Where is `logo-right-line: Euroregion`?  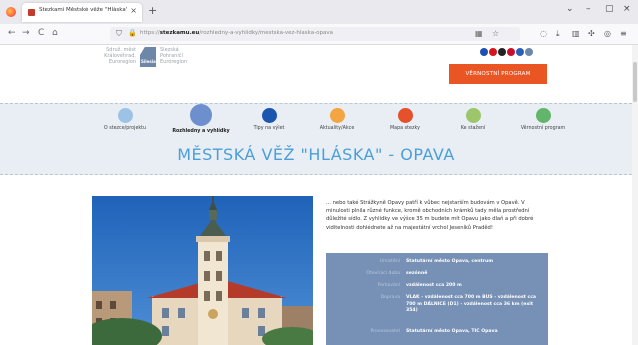
logo-right-line: Euroregion is located at coordinates (174, 62).